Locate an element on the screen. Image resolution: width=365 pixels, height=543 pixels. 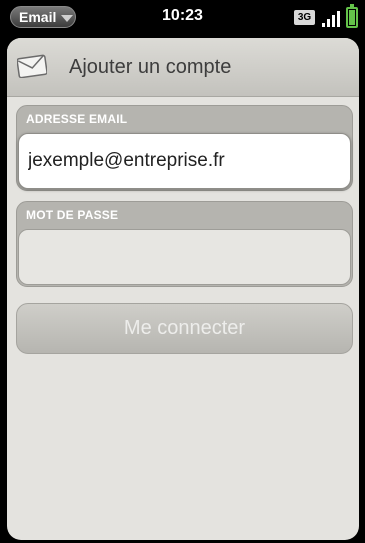
email-field-frame is located at coordinates (184, 161).